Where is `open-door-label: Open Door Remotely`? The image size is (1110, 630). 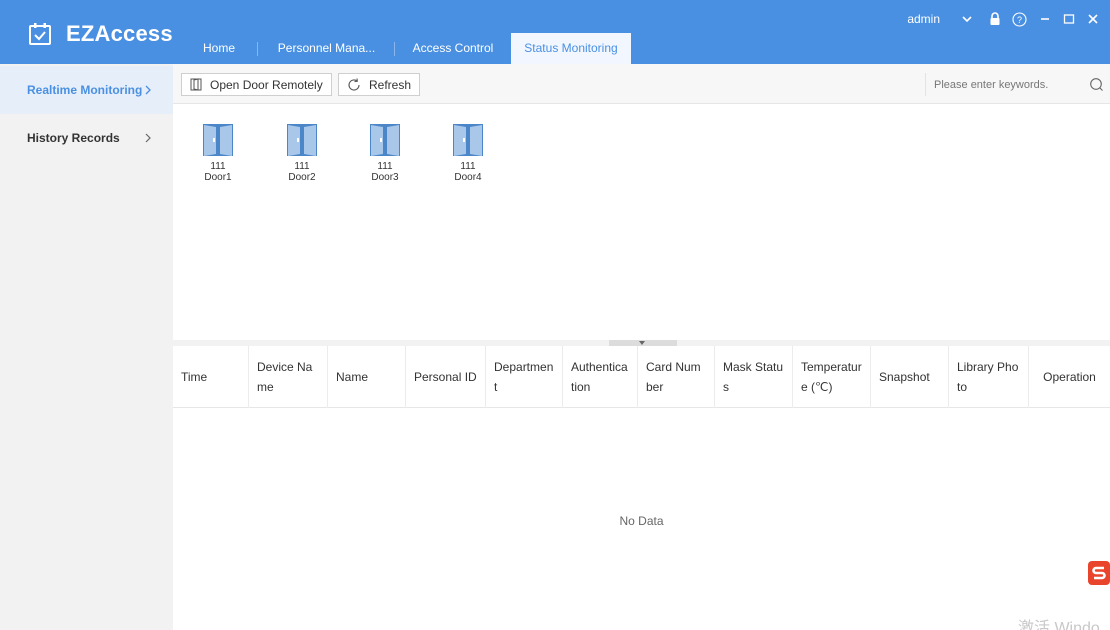 open-door-label: Open Door Remotely is located at coordinates (266, 84).